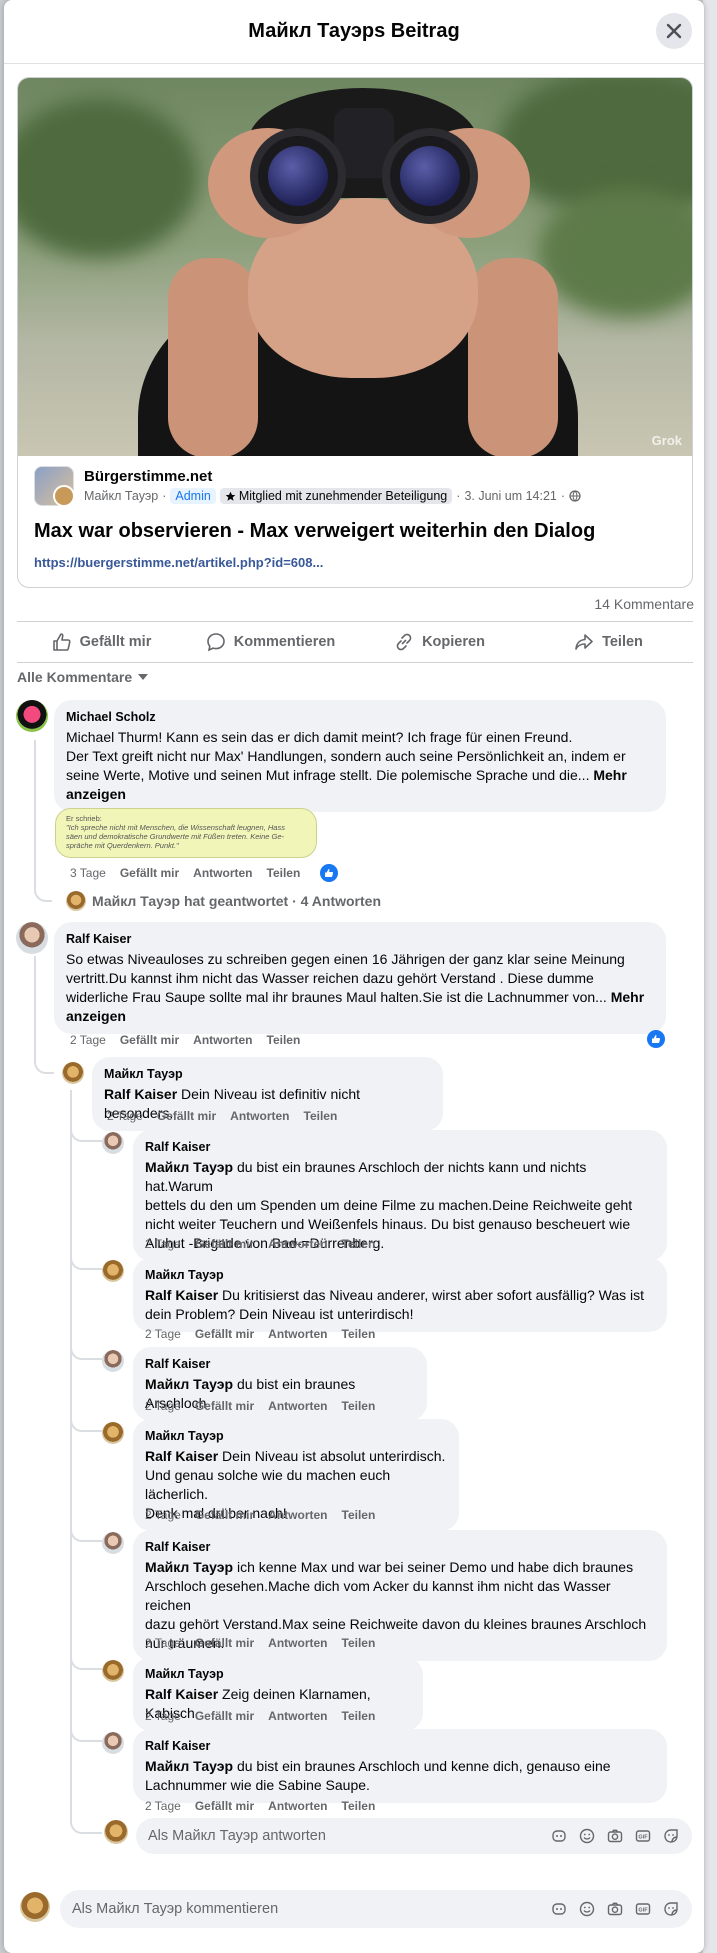 Image resolution: width=717 pixels, height=1953 pixels. Describe the element at coordinates (674, 31) in the screenshot. I see `close-button` at that location.